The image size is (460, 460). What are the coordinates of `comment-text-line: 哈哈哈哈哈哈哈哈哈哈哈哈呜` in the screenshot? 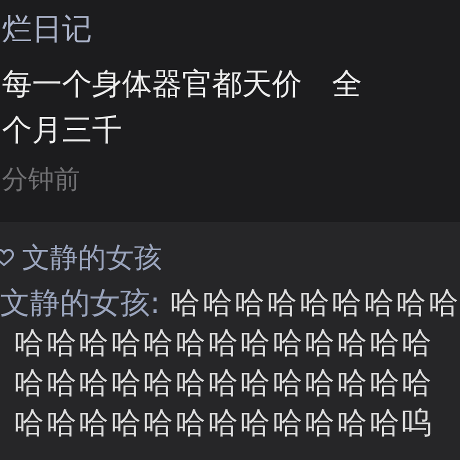 It's located at (224, 424).